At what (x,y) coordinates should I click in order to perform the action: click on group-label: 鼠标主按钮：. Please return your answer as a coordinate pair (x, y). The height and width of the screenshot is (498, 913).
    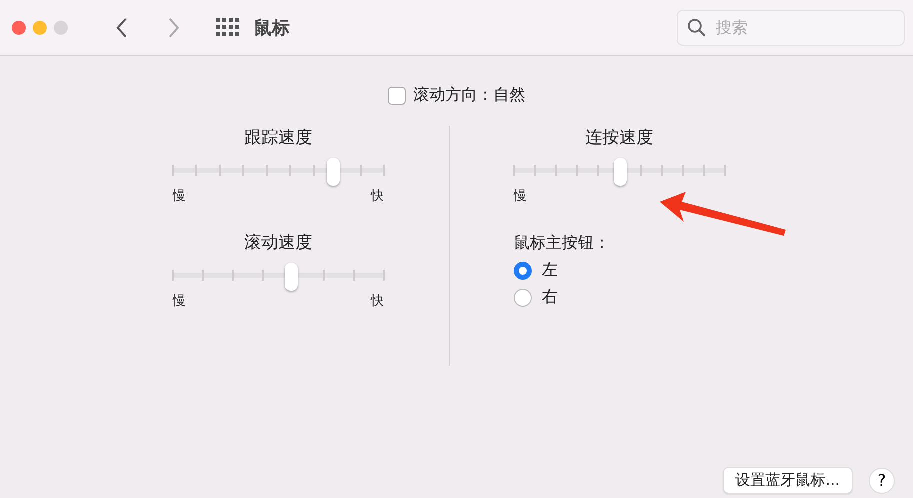
    Looking at the image, I should click on (562, 243).